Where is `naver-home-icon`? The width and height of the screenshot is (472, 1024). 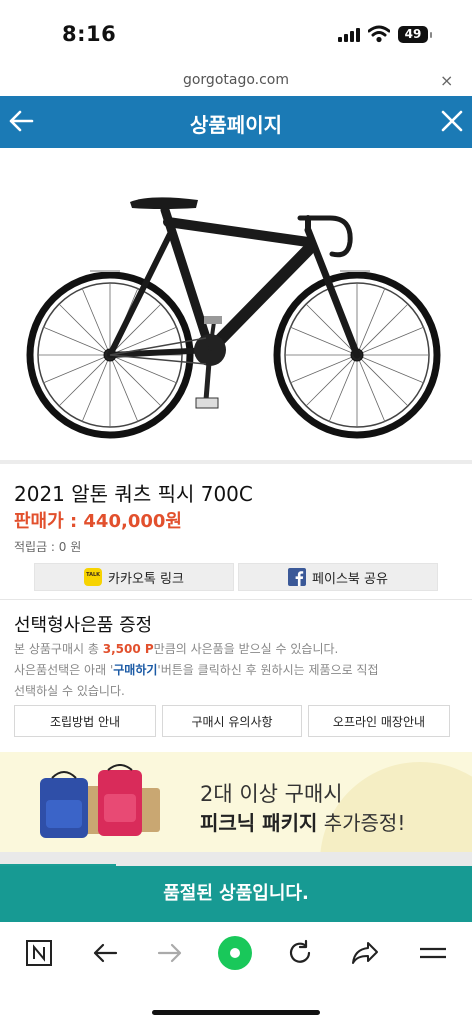 naver-home-icon is located at coordinates (39, 953).